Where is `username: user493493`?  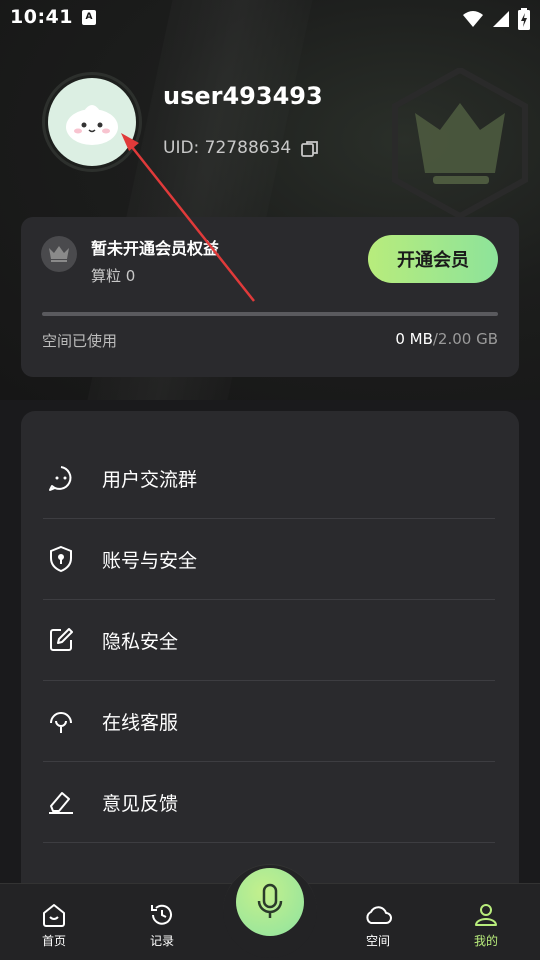
username: user493493 is located at coordinates (243, 96).